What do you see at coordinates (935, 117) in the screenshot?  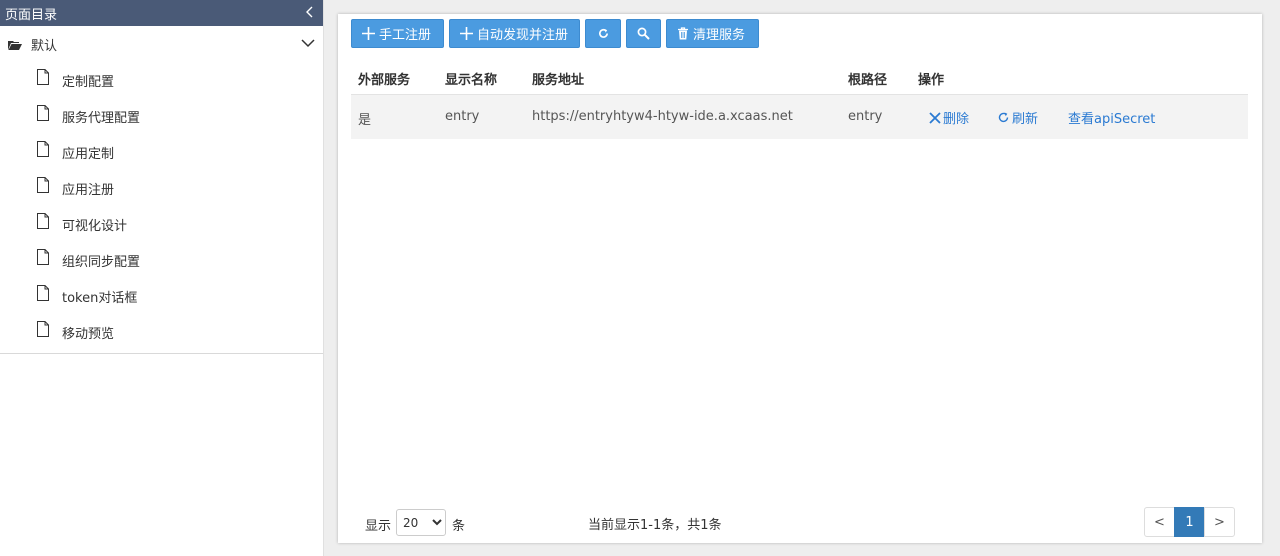 I see `close-icon` at bounding box center [935, 117].